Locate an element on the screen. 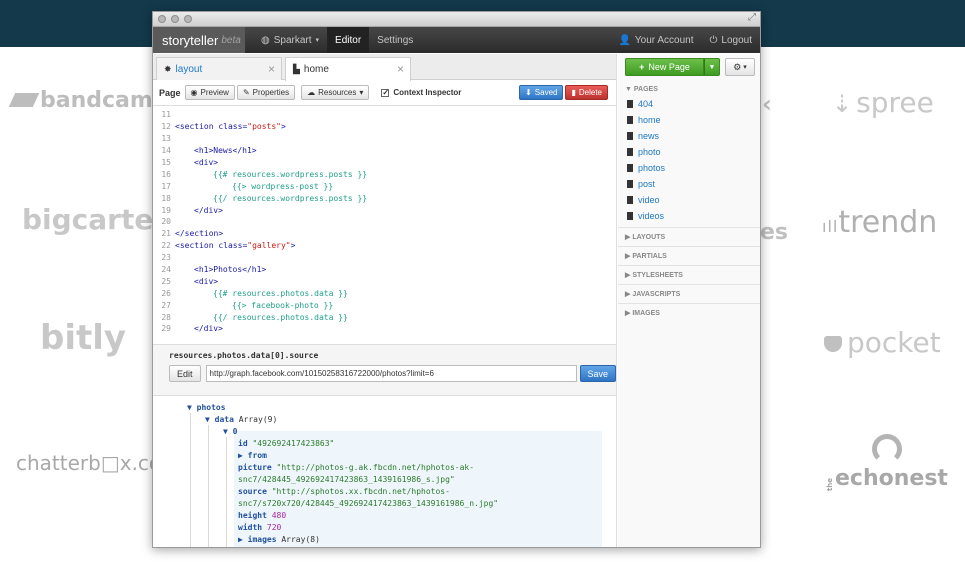 The image size is (965, 562). page-item-photos: photos is located at coordinates (646, 168).